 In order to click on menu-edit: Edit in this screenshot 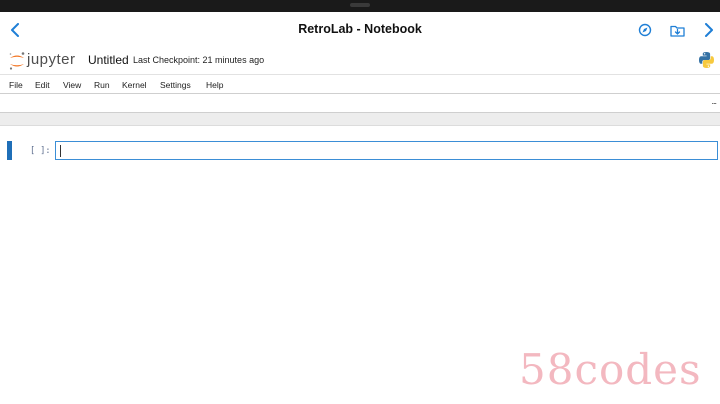, I will do `click(42, 85)`.